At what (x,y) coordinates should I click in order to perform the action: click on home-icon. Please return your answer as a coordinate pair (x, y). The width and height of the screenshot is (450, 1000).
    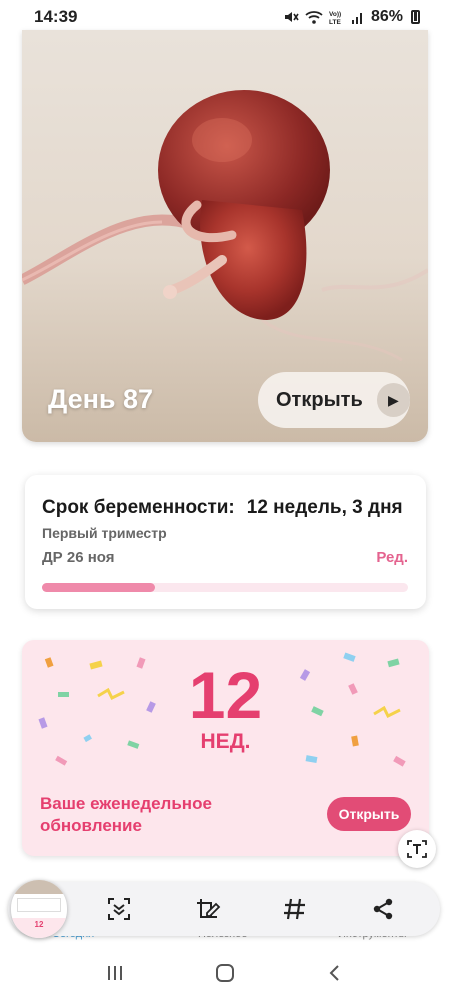
    Looking at the image, I should click on (225, 973).